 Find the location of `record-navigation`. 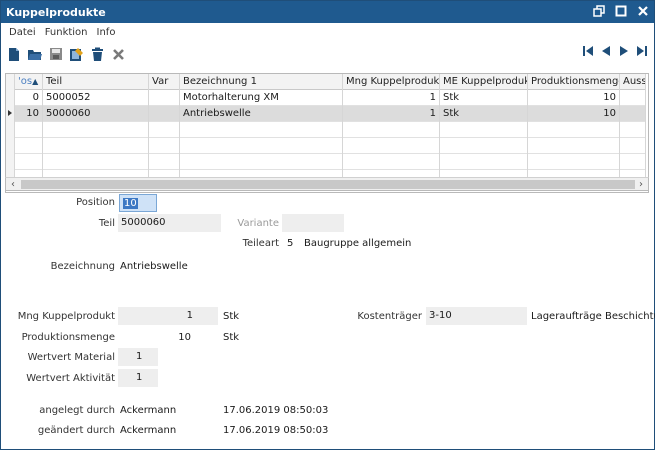

record-navigation is located at coordinates (615, 52).